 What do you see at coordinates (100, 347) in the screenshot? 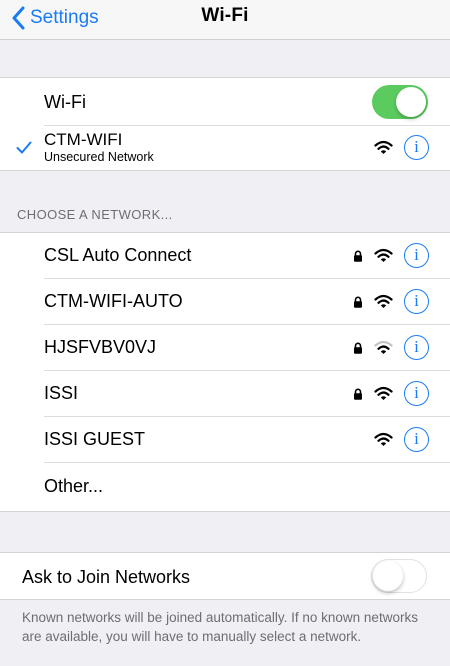
I see `network-name: HJSFVBV0VJ` at bounding box center [100, 347].